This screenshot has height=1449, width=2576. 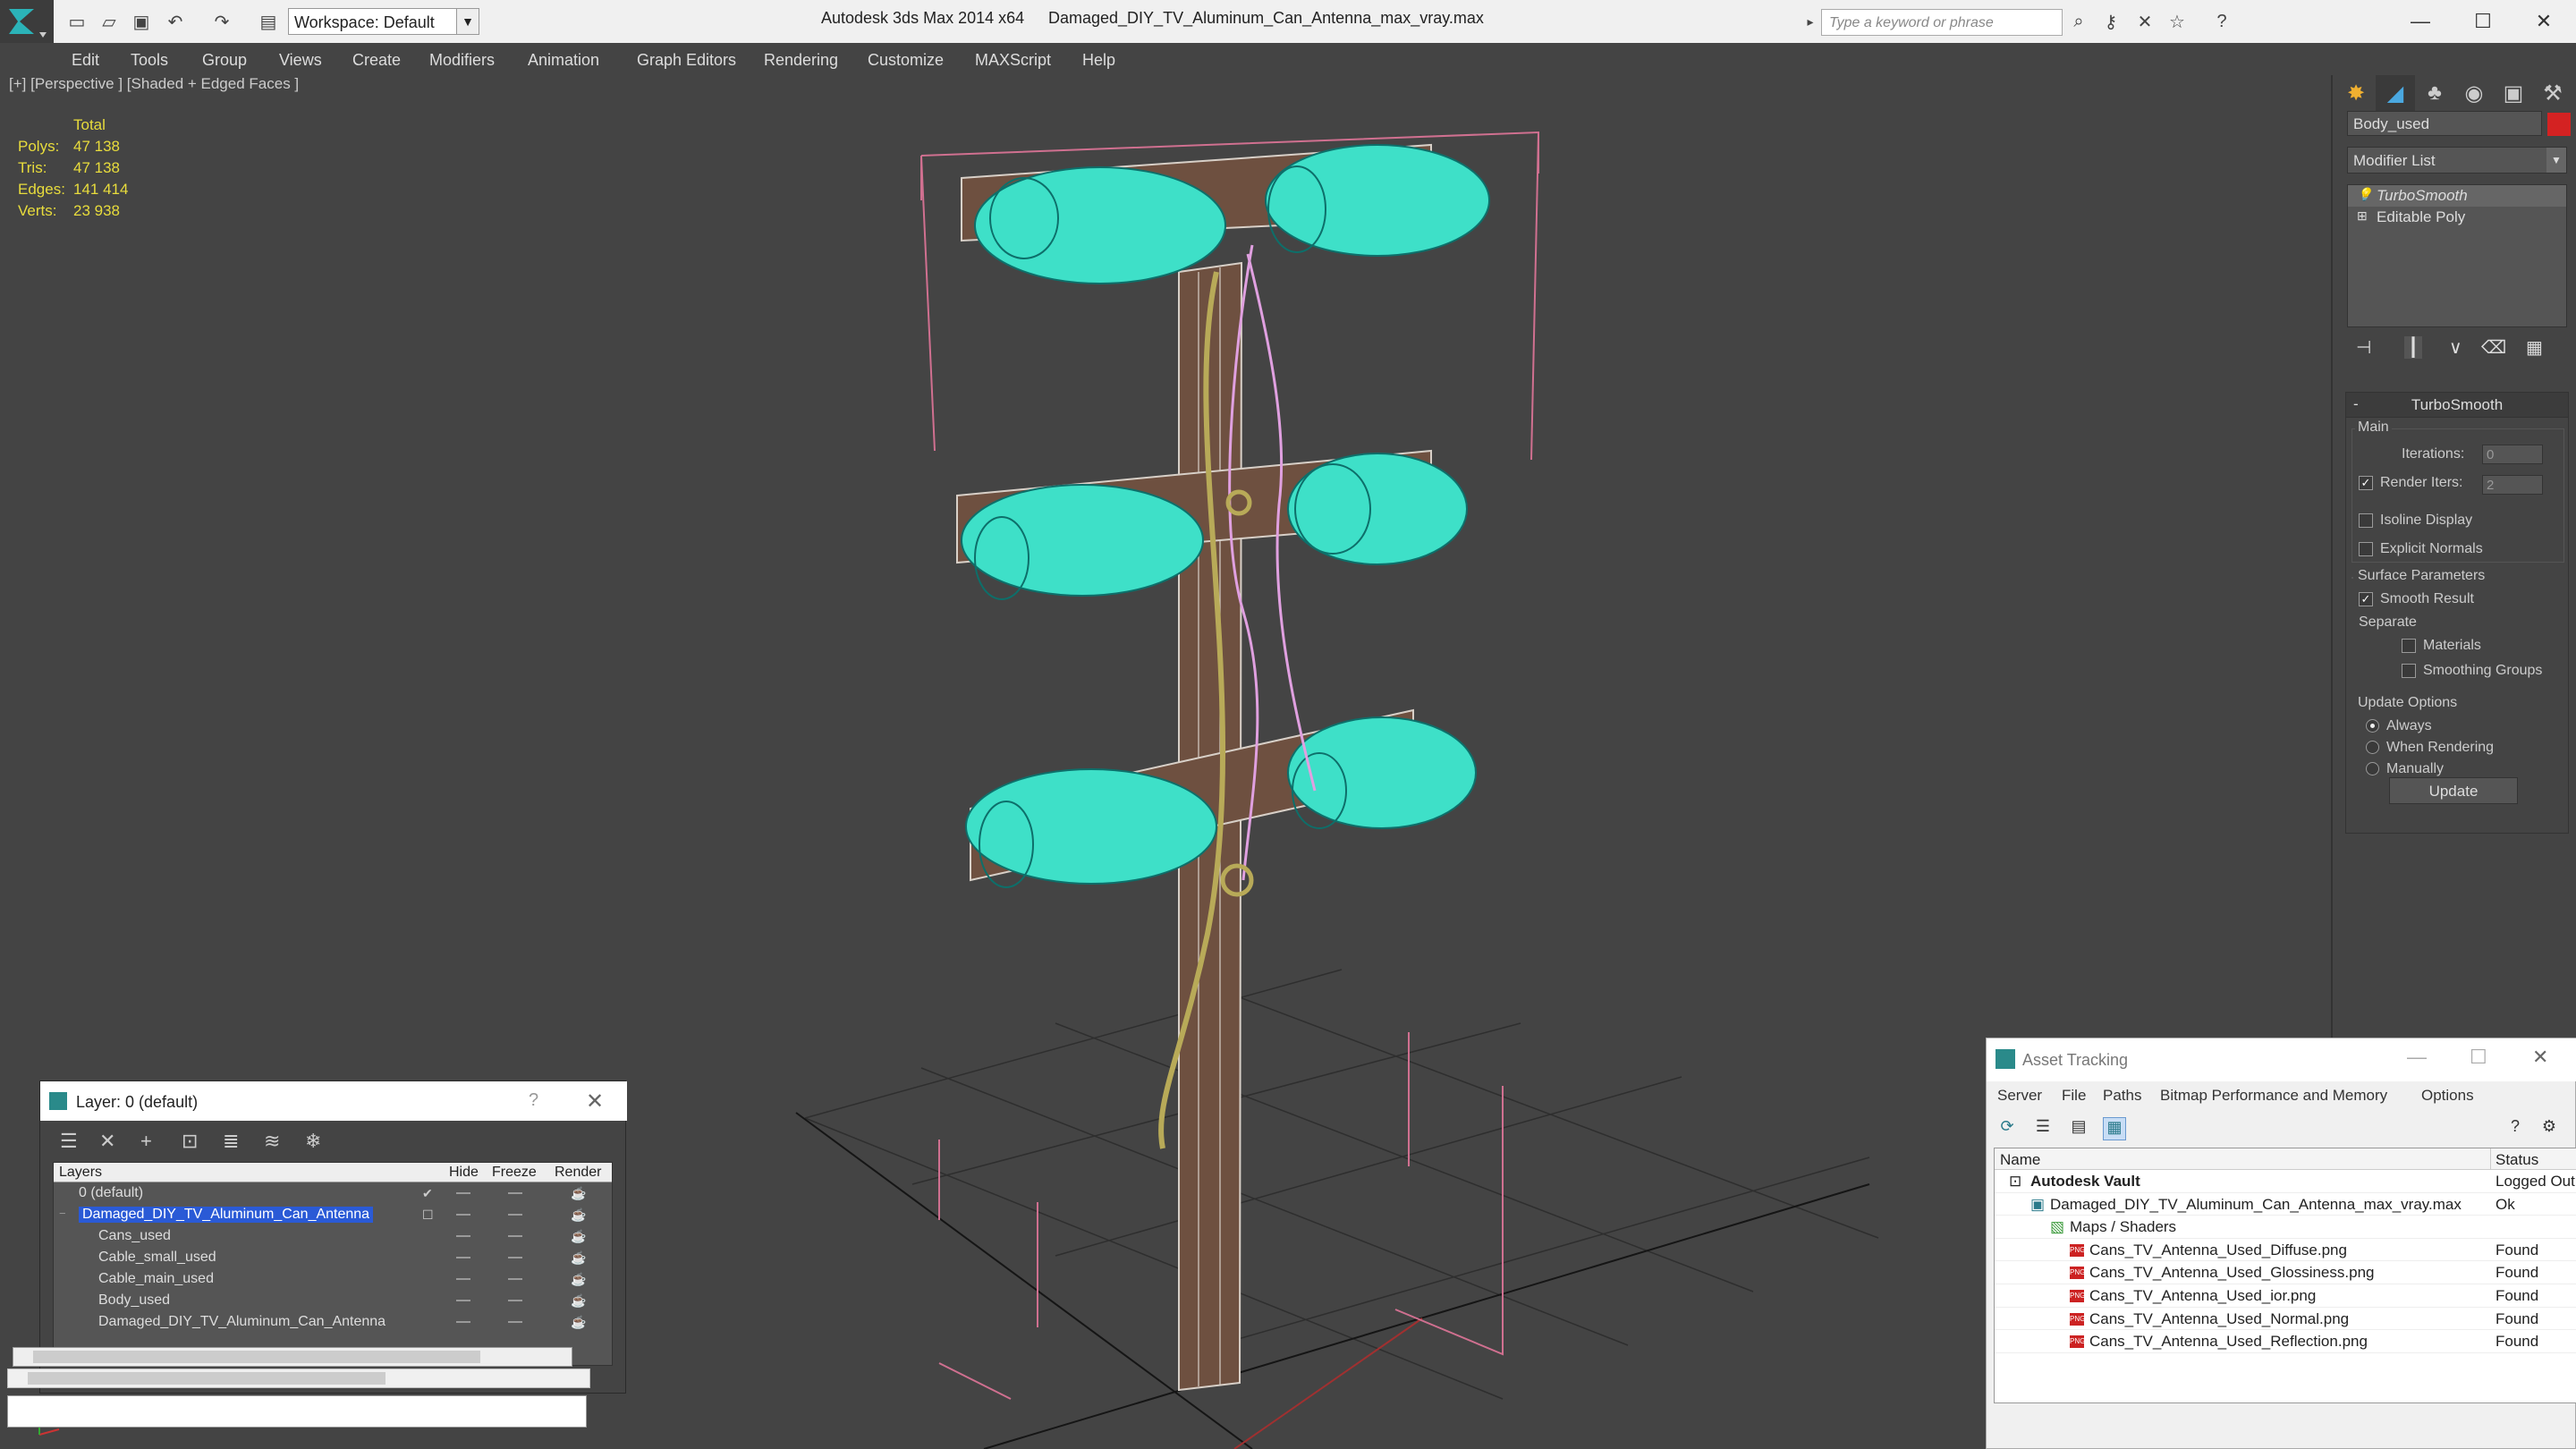 I want to click on menu-maxscript: MAXScript, so click(x=1013, y=60).